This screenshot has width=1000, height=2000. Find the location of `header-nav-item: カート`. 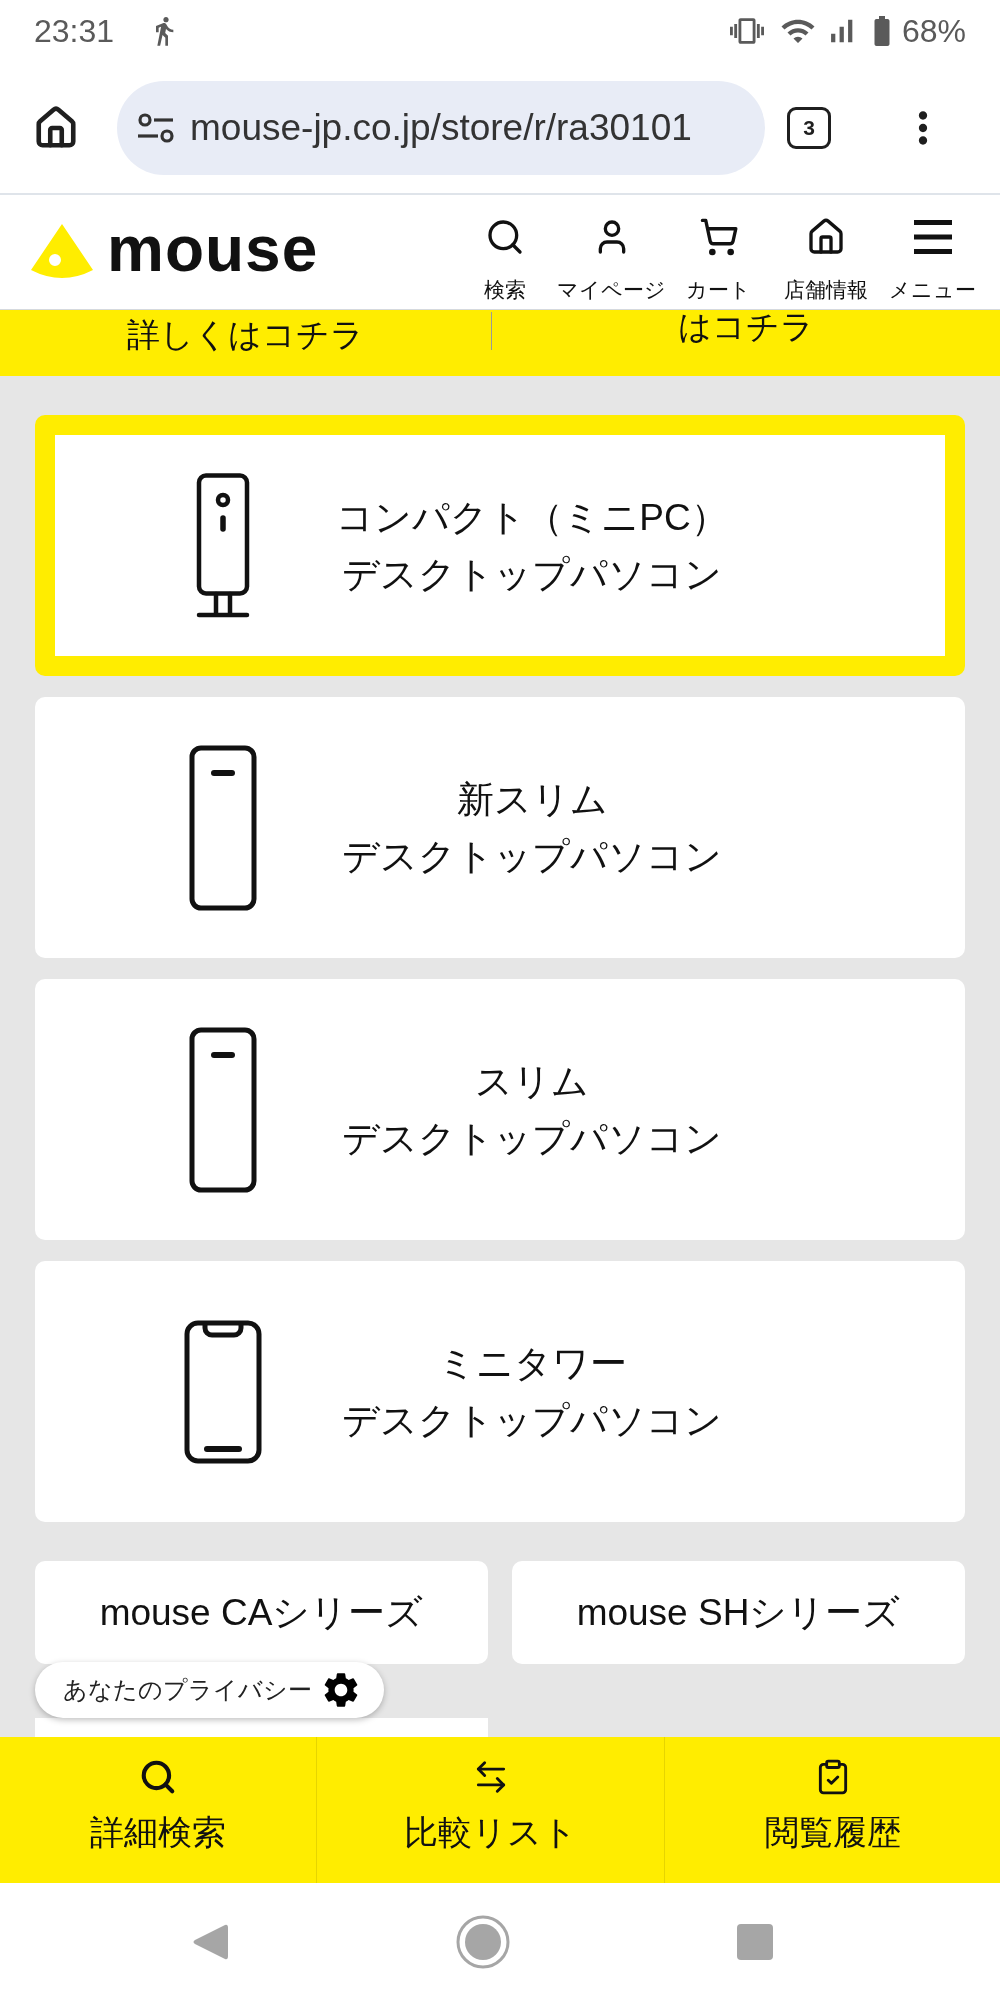

header-nav-item: カート is located at coordinates (718, 252).